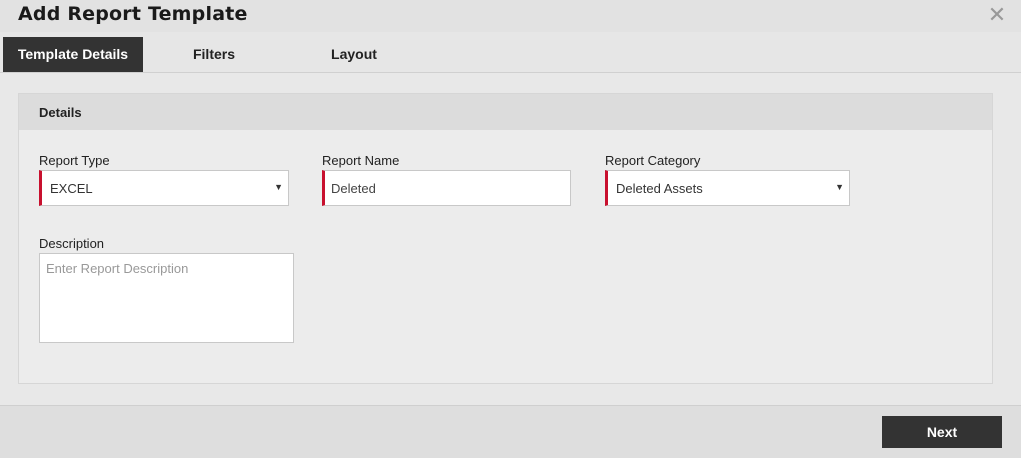  What do you see at coordinates (73, 54) in the screenshot?
I see `tab-template-details: Template Details` at bounding box center [73, 54].